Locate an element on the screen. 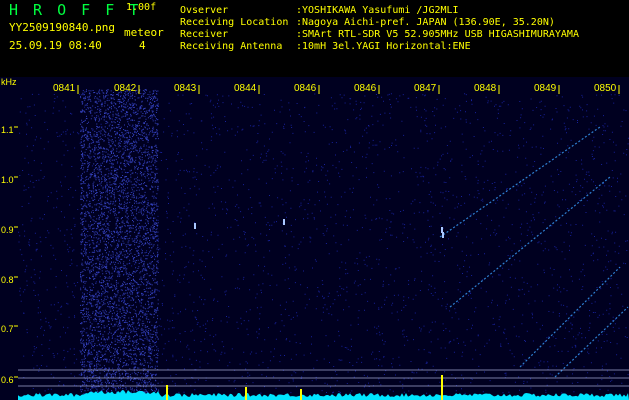  time-label: 0842 is located at coordinates (125, 88).